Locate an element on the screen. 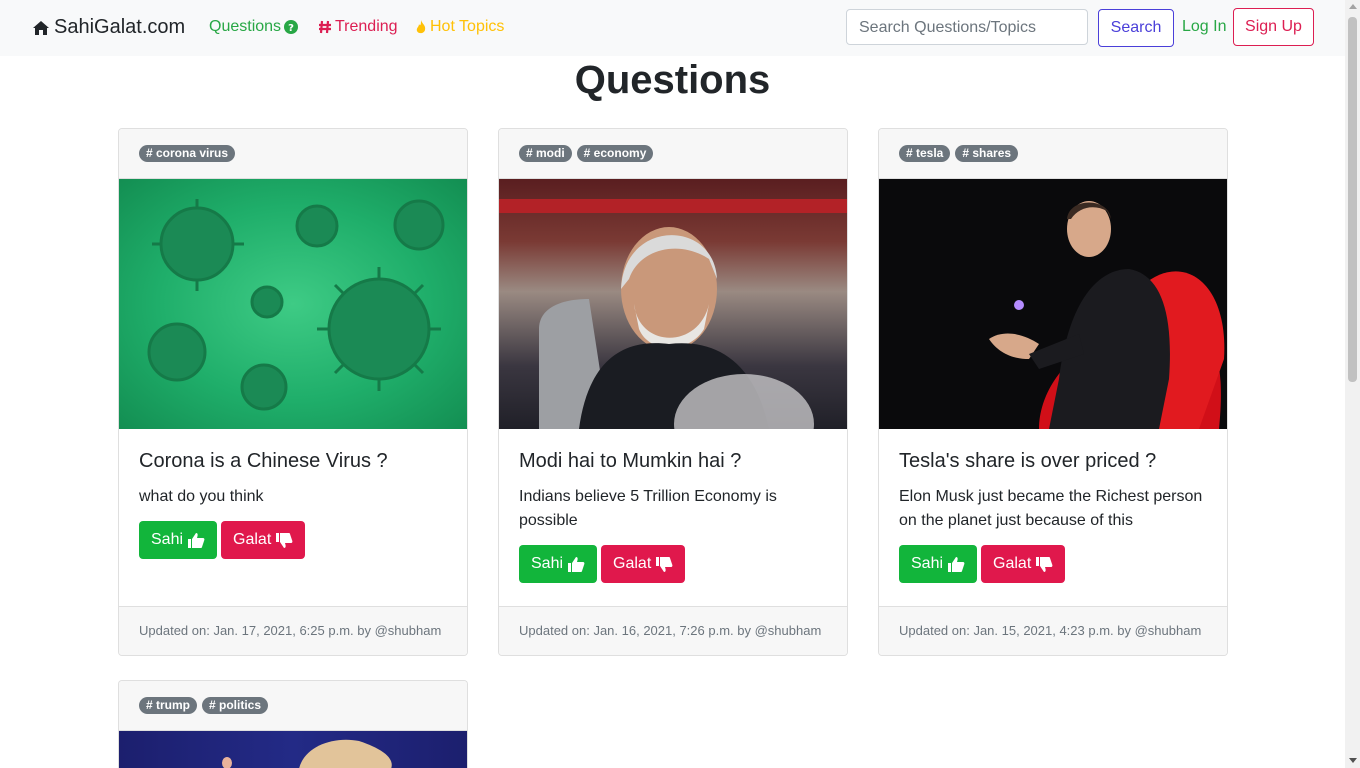 This screenshot has width=1360, height=768. nav-questions-link: Questions ? is located at coordinates (255, 27).